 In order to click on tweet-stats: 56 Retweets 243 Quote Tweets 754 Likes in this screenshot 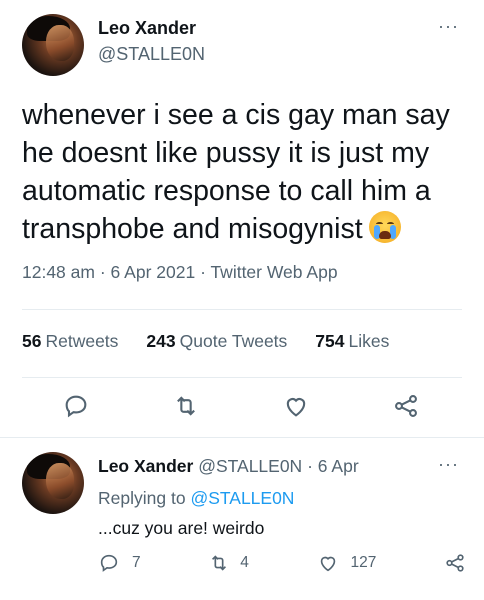, I will do `click(205, 341)`.